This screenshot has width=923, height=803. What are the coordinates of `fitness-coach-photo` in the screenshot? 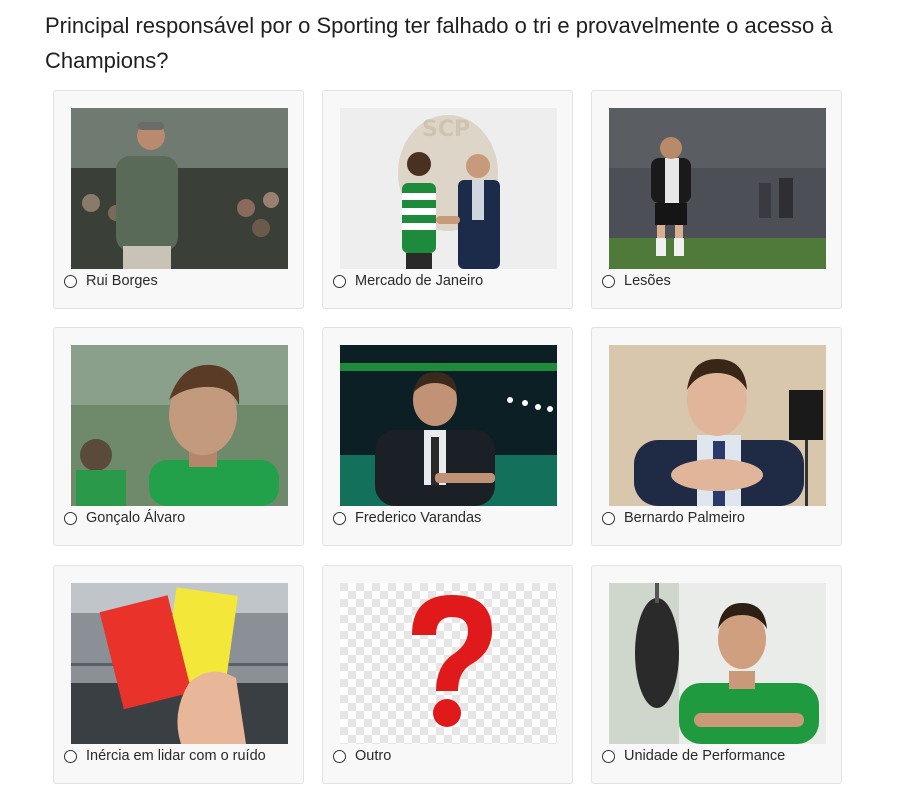 It's located at (717, 663).